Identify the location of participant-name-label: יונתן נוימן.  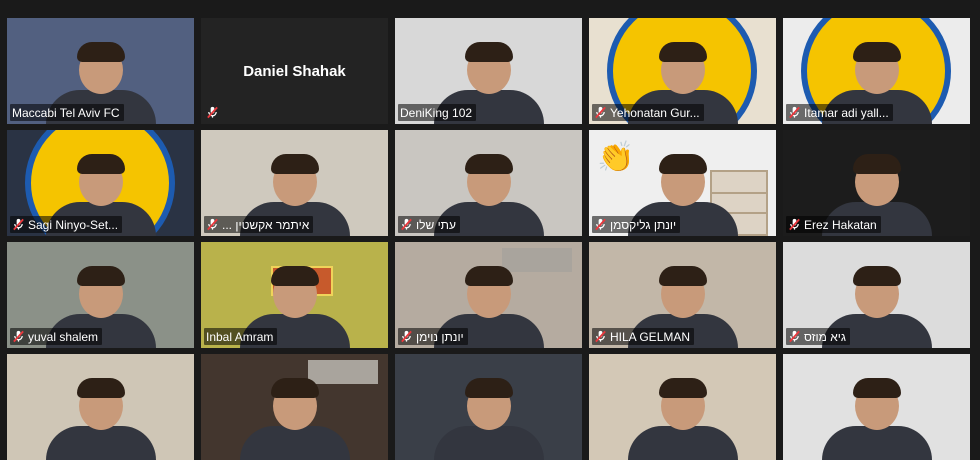
(433, 336).